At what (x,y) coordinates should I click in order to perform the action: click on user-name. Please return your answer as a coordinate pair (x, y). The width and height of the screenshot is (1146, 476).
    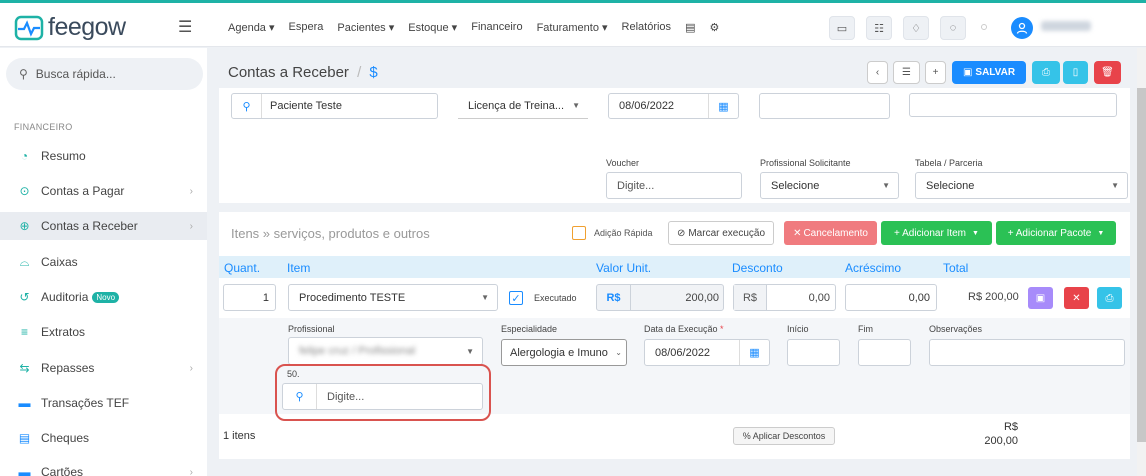
    Looking at the image, I should click on (1066, 26).